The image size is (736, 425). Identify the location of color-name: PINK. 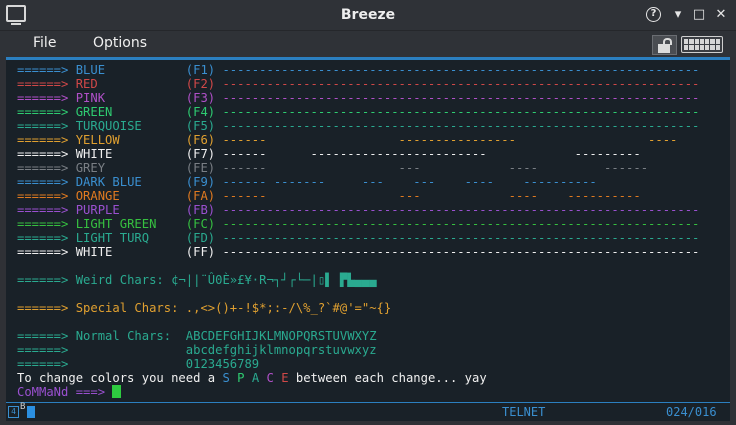
(130, 98).